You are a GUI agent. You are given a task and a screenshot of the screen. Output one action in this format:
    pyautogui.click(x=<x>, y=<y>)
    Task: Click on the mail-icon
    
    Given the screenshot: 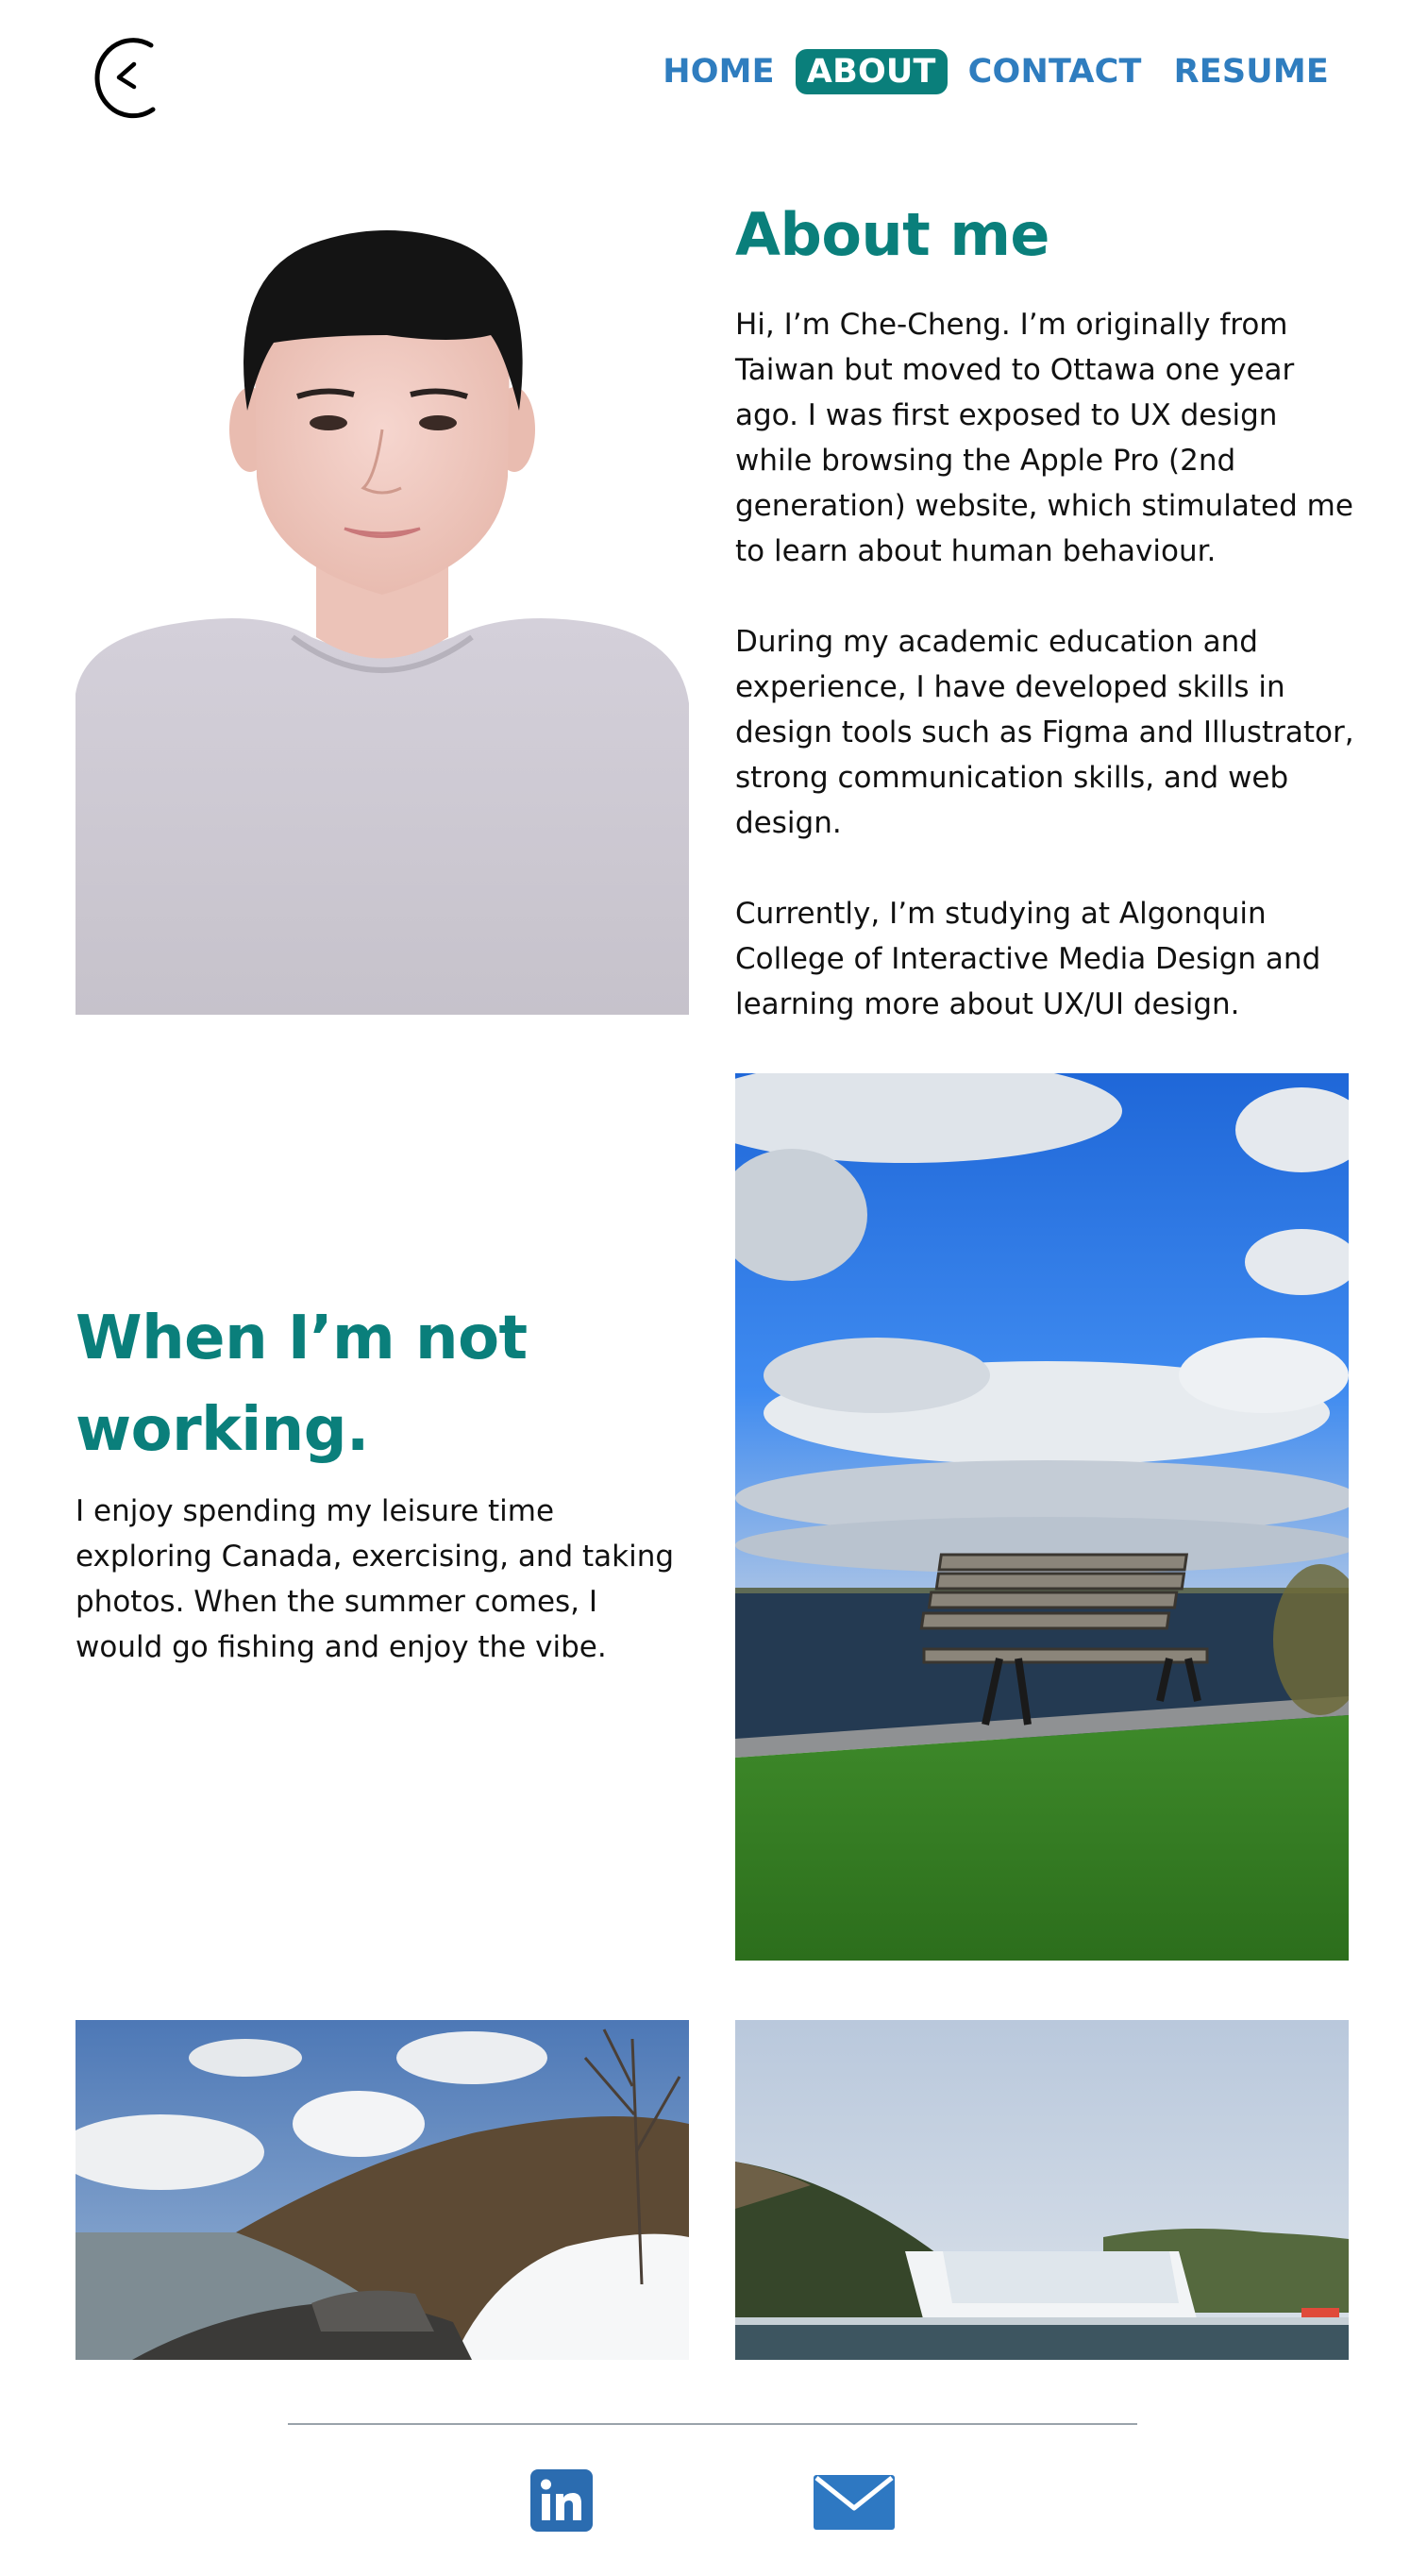 What is the action you would take?
    pyautogui.click(x=854, y=2503)
    